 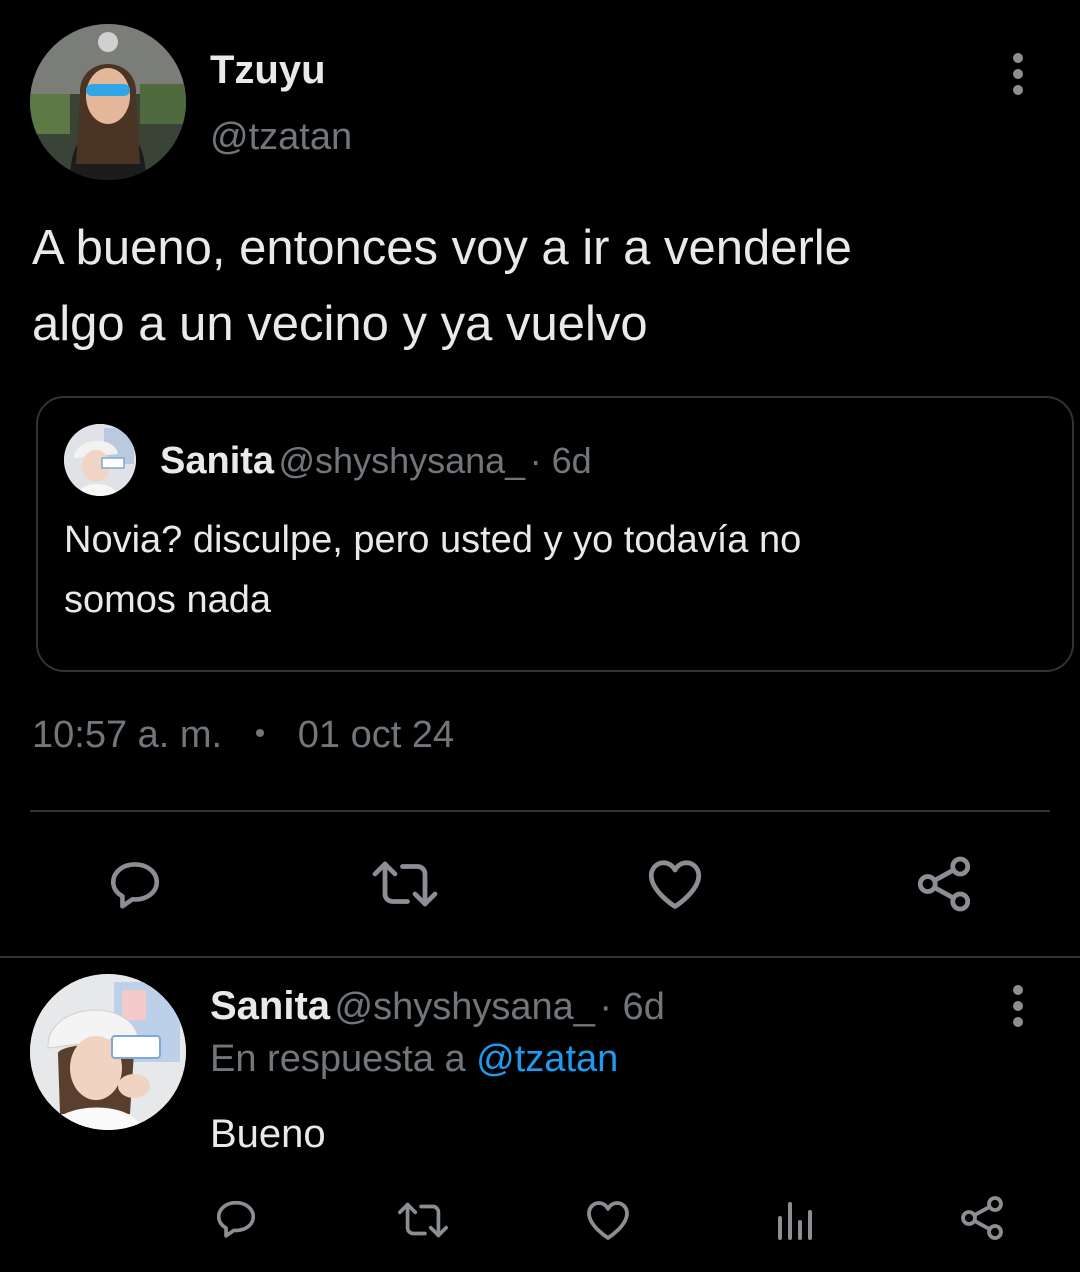 I want to click on author-name: Tzuyu, so click(x=268, y=70).